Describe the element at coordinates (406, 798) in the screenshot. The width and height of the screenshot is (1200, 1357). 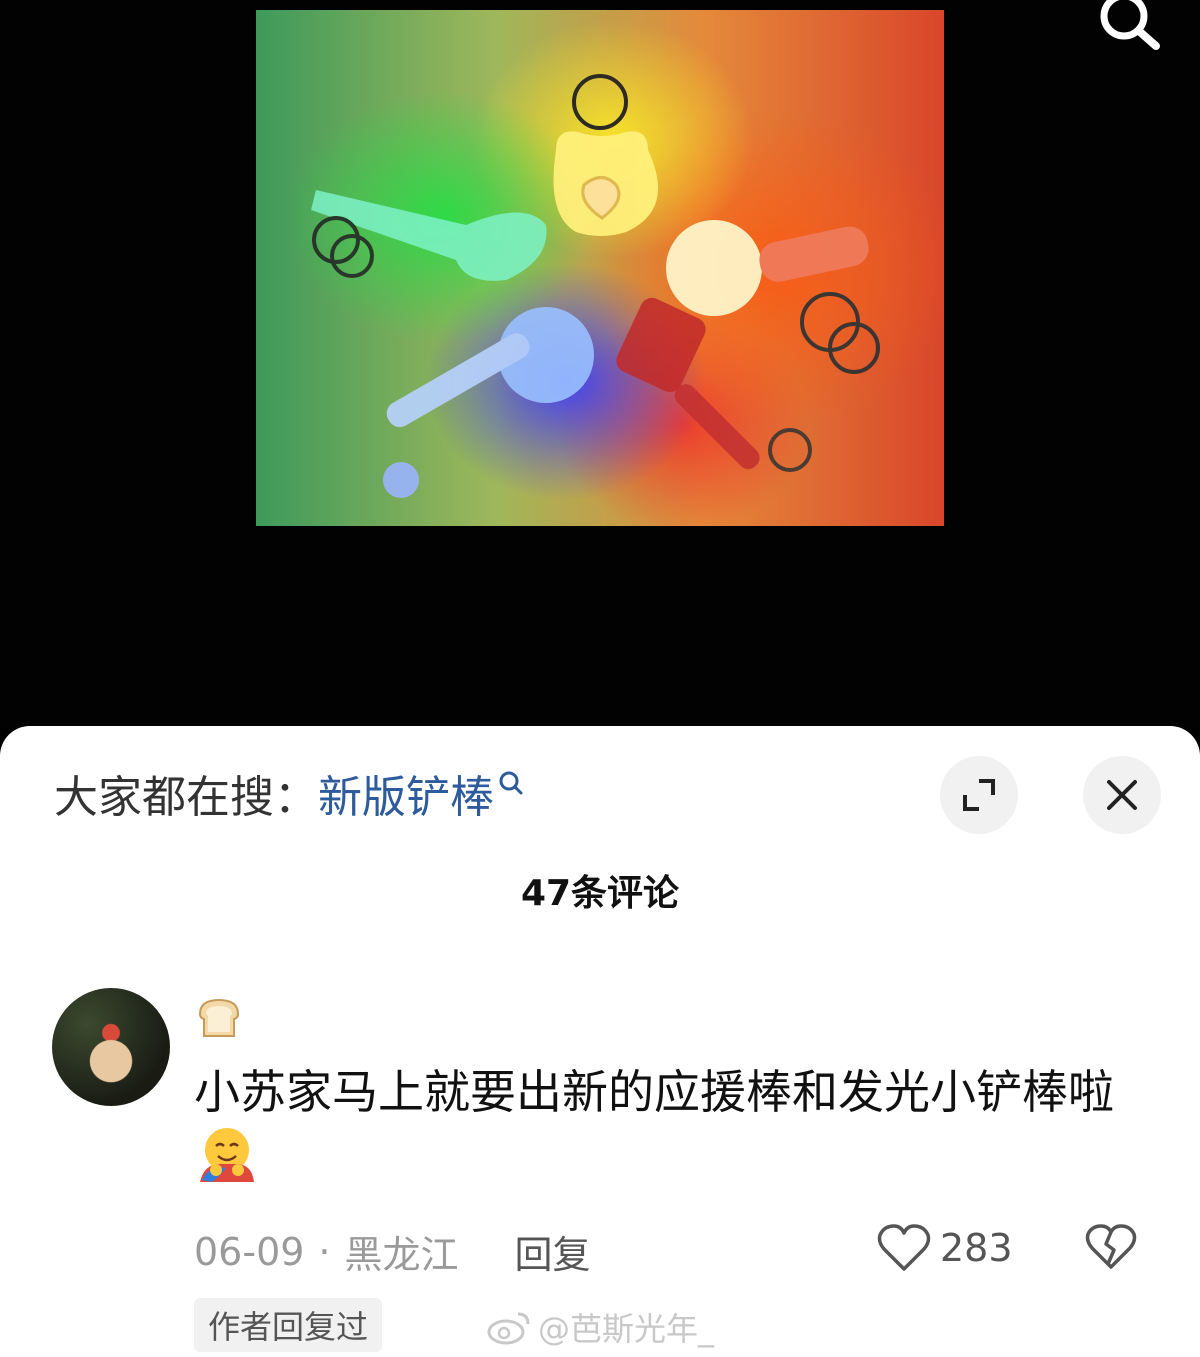
I see `trending-term-link: 新版铲棒` at that location.